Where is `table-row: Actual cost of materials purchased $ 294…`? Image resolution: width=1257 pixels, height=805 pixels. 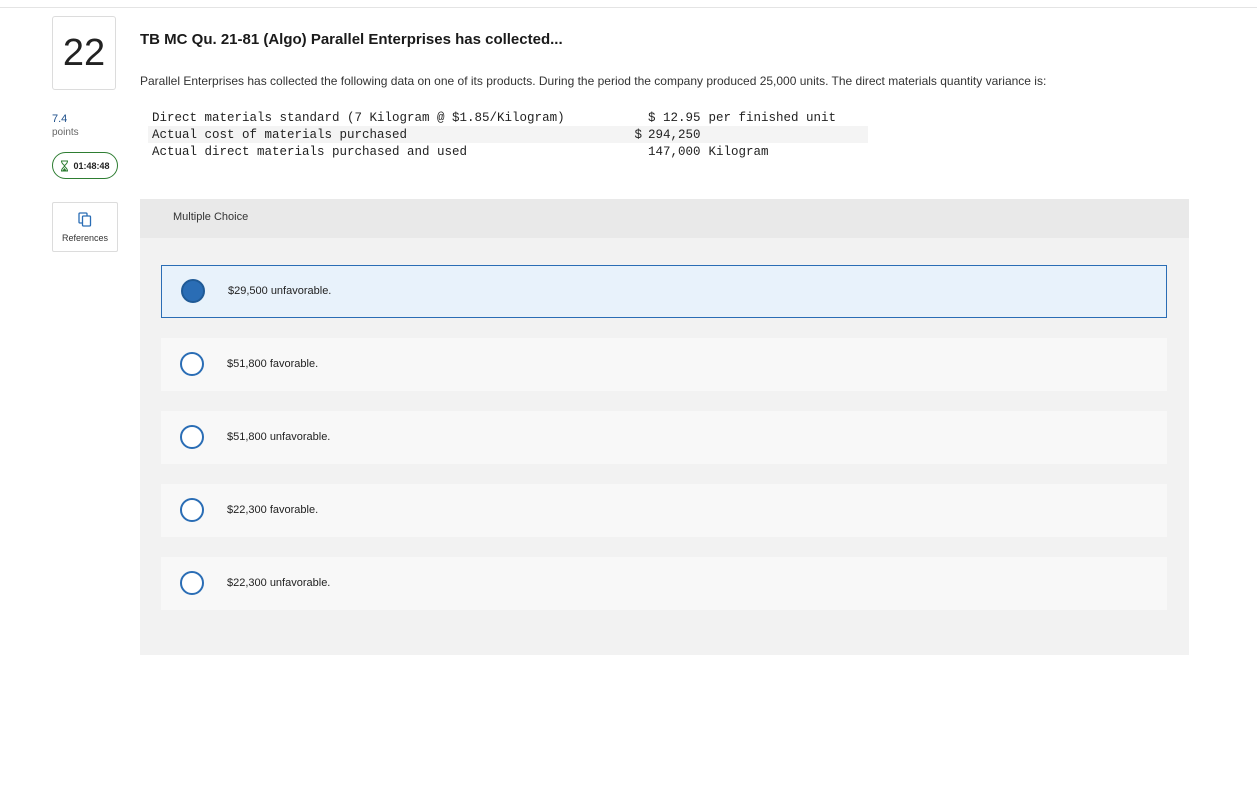 table-row: Actual cost of materials purchased $ 294… is located at coordinates (508, 134).